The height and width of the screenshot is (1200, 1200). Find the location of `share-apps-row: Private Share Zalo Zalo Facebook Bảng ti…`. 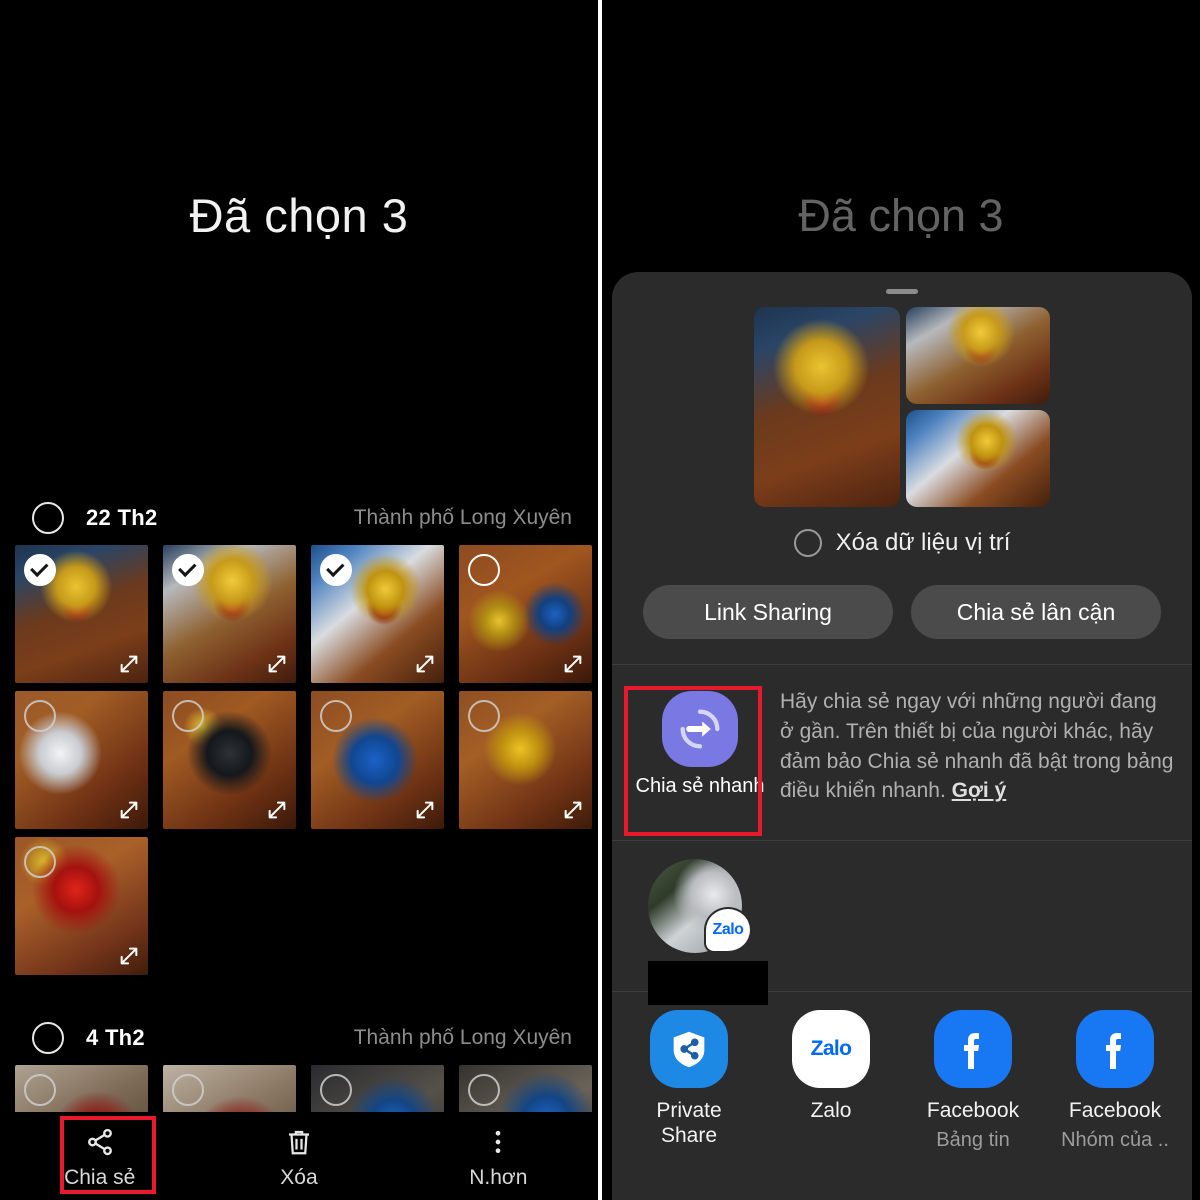

share-apps-row: Private Share Zalo Zalo Facebook Bảng ti… is located at coordinates (902, 1072).